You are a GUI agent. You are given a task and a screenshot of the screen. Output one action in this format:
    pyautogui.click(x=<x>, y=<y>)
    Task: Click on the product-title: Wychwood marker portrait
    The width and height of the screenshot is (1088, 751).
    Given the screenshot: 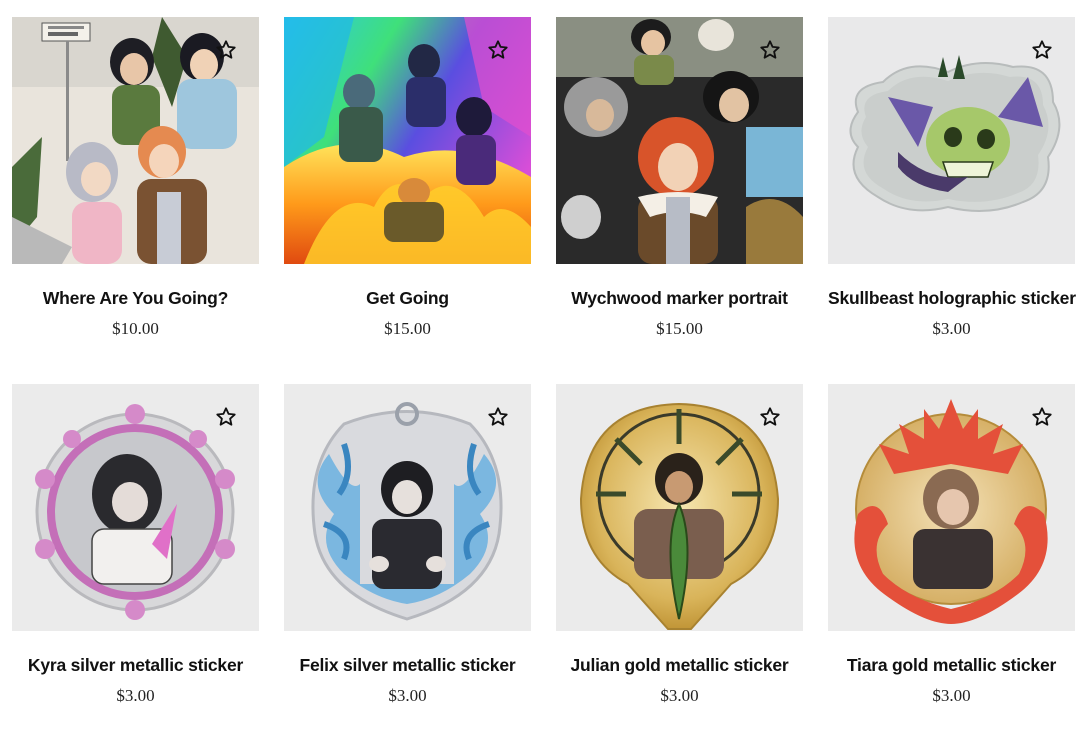 What is the action you would take?
    pyautogui.click(x=679, y=298)
    